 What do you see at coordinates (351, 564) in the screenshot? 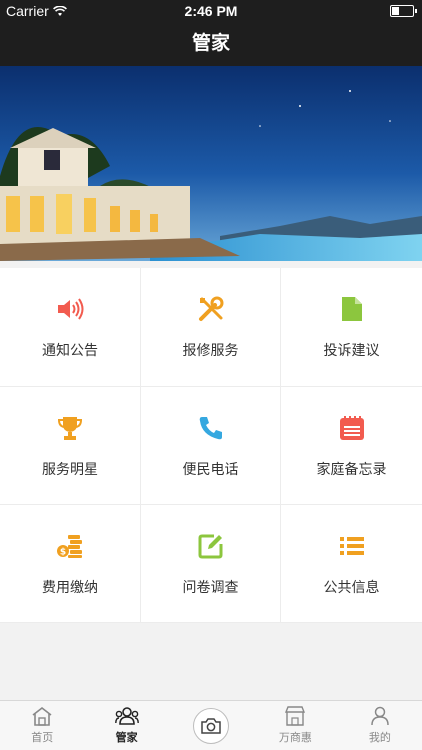
I see `grid-item-public-info: 公共信息` at bounding box center [351, 564].